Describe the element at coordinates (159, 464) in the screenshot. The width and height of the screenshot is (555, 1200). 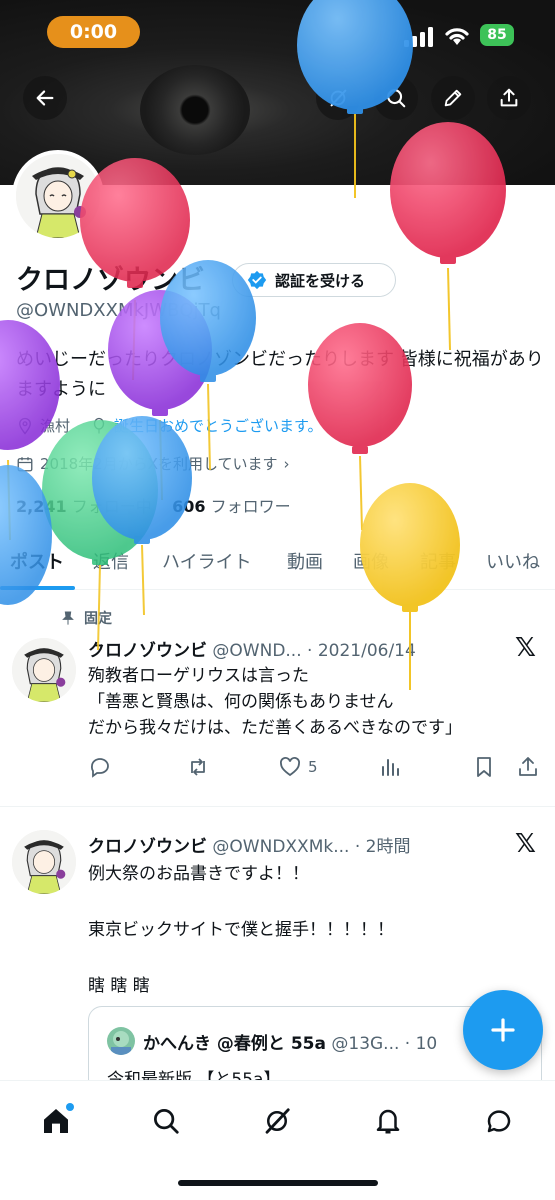
I see `joined-text: 2018年2月からXを利用しています` at that location.